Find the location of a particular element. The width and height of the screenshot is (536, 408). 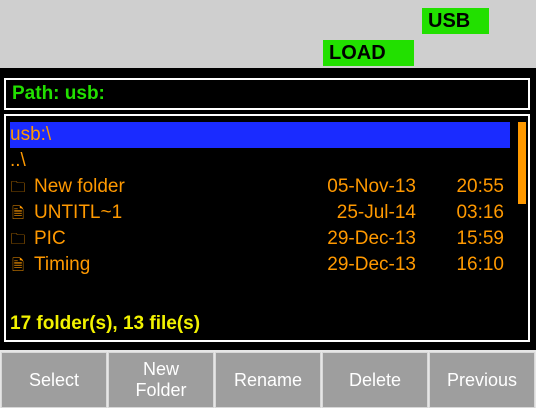

usb-status-badge: USB is located at coordinates (455, 21).